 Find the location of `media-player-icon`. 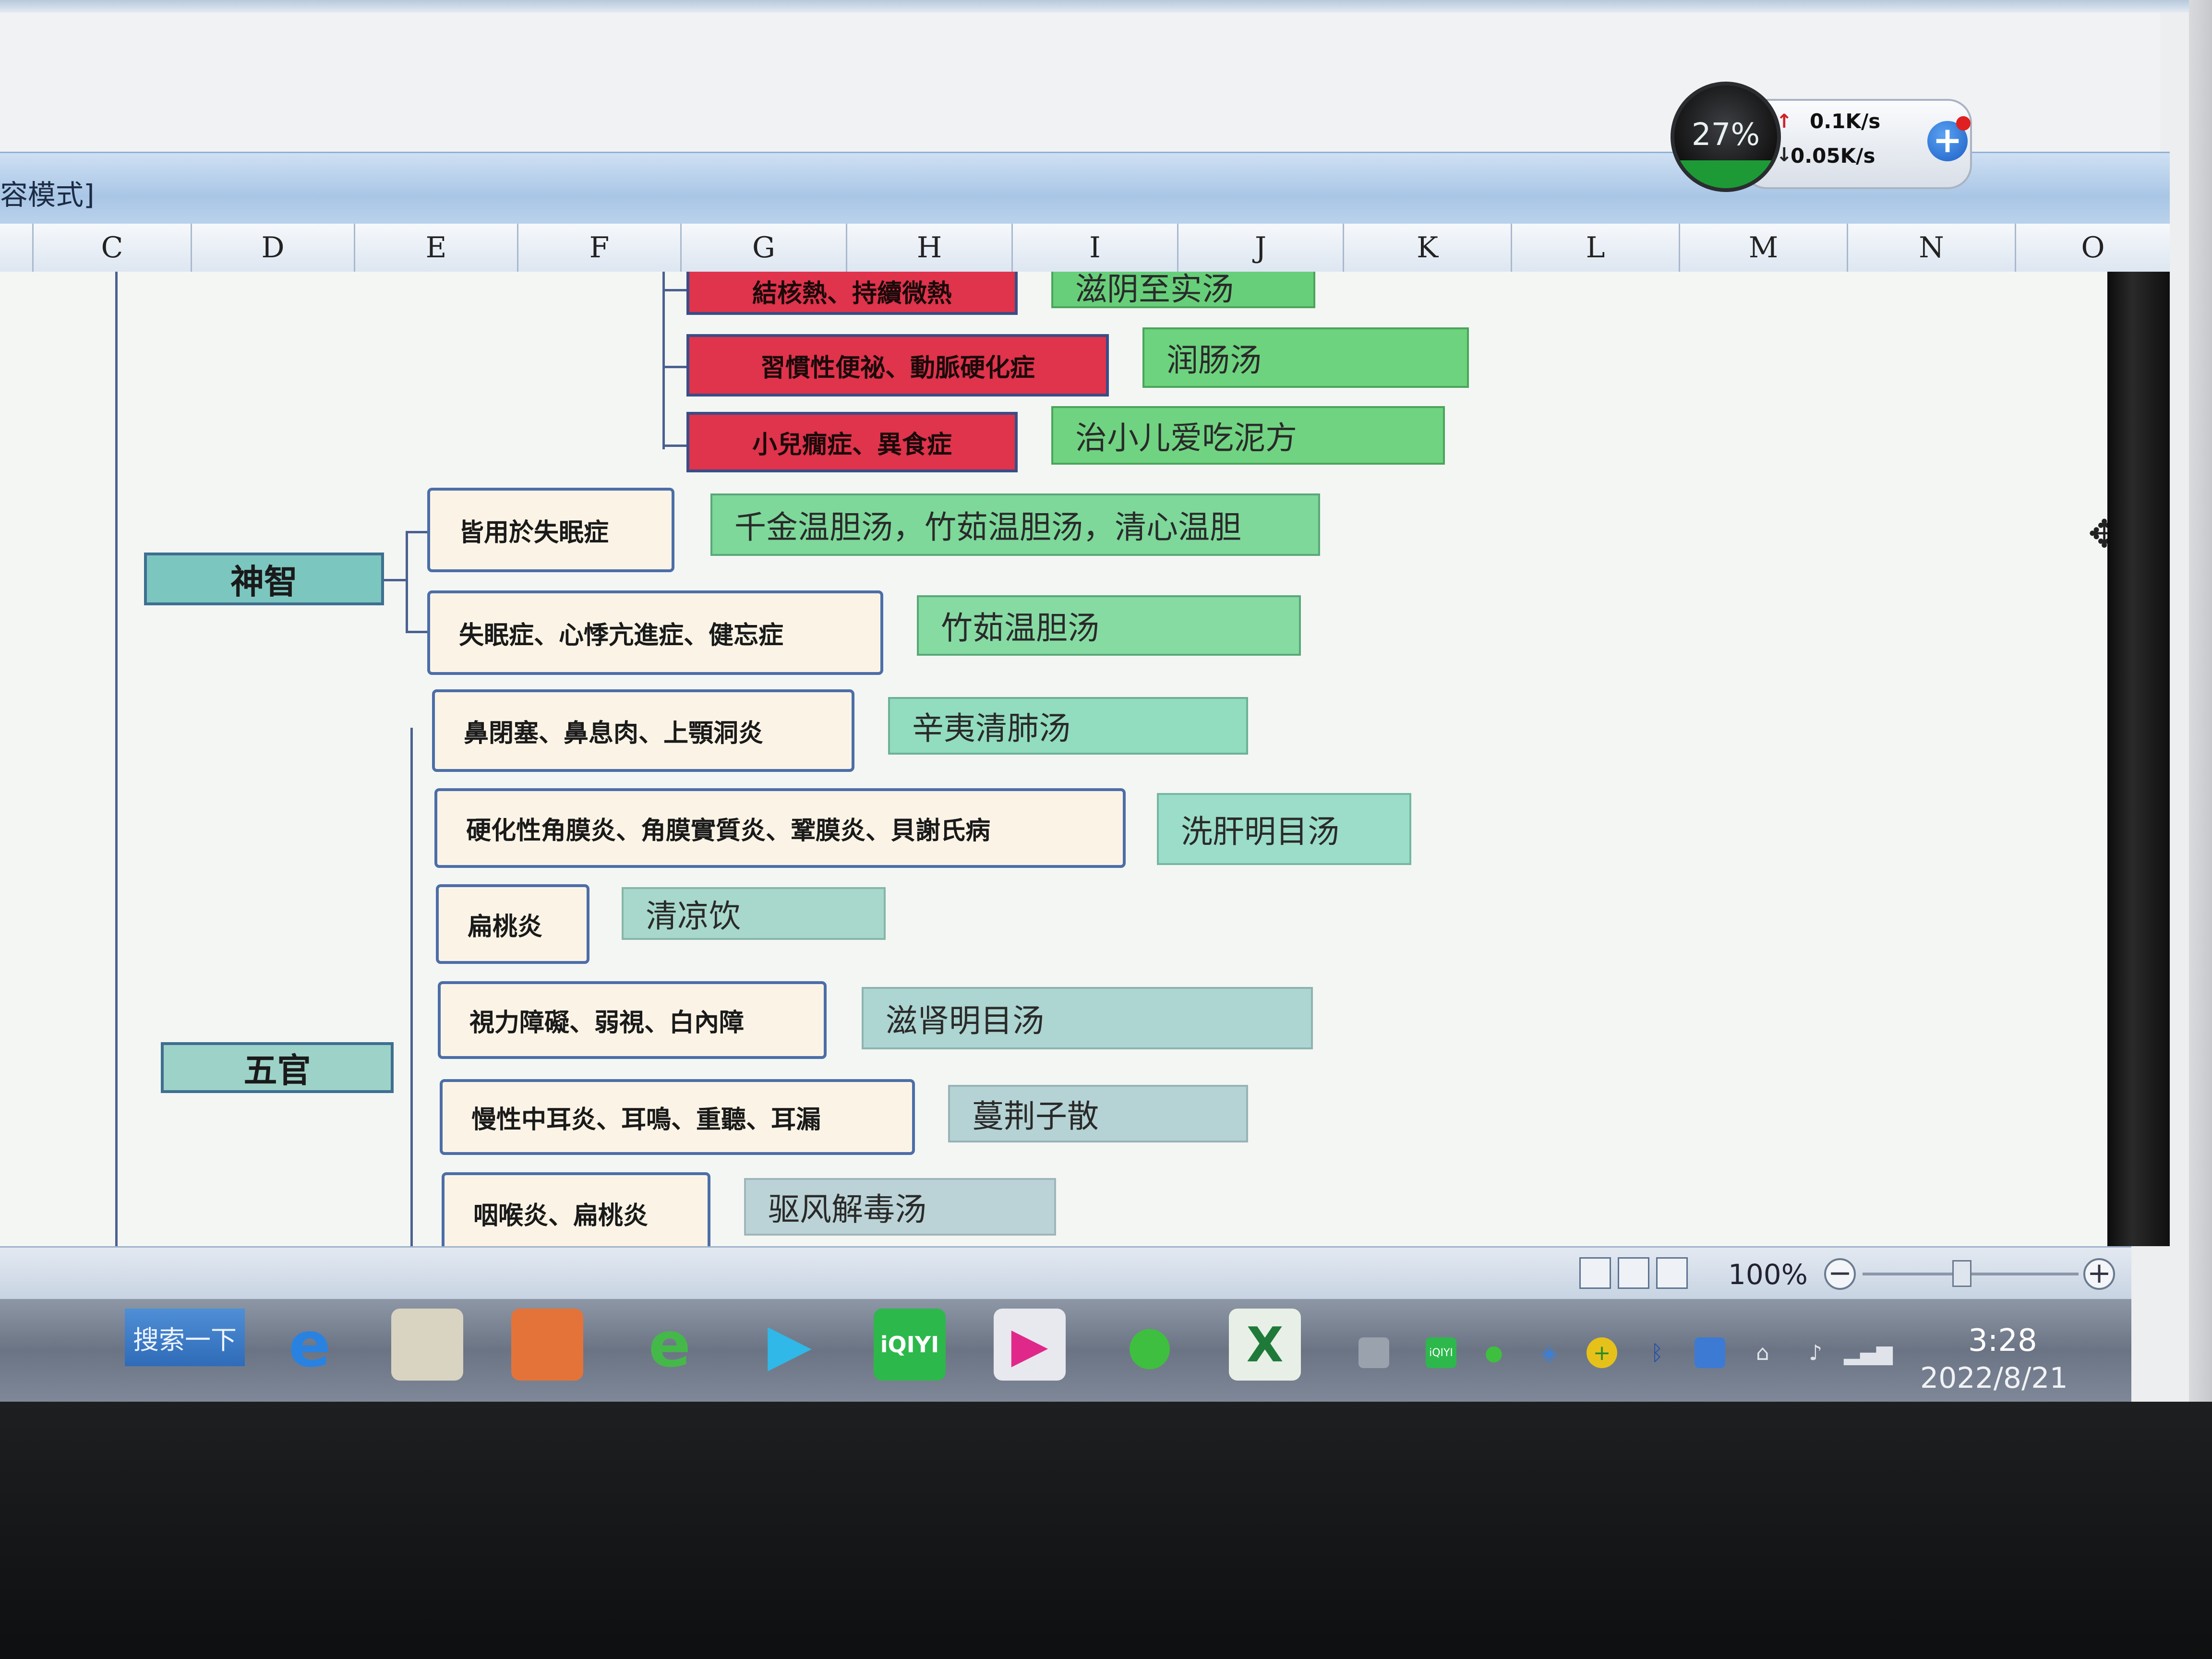

media-player-icon is located at coordinates (547, 1345).